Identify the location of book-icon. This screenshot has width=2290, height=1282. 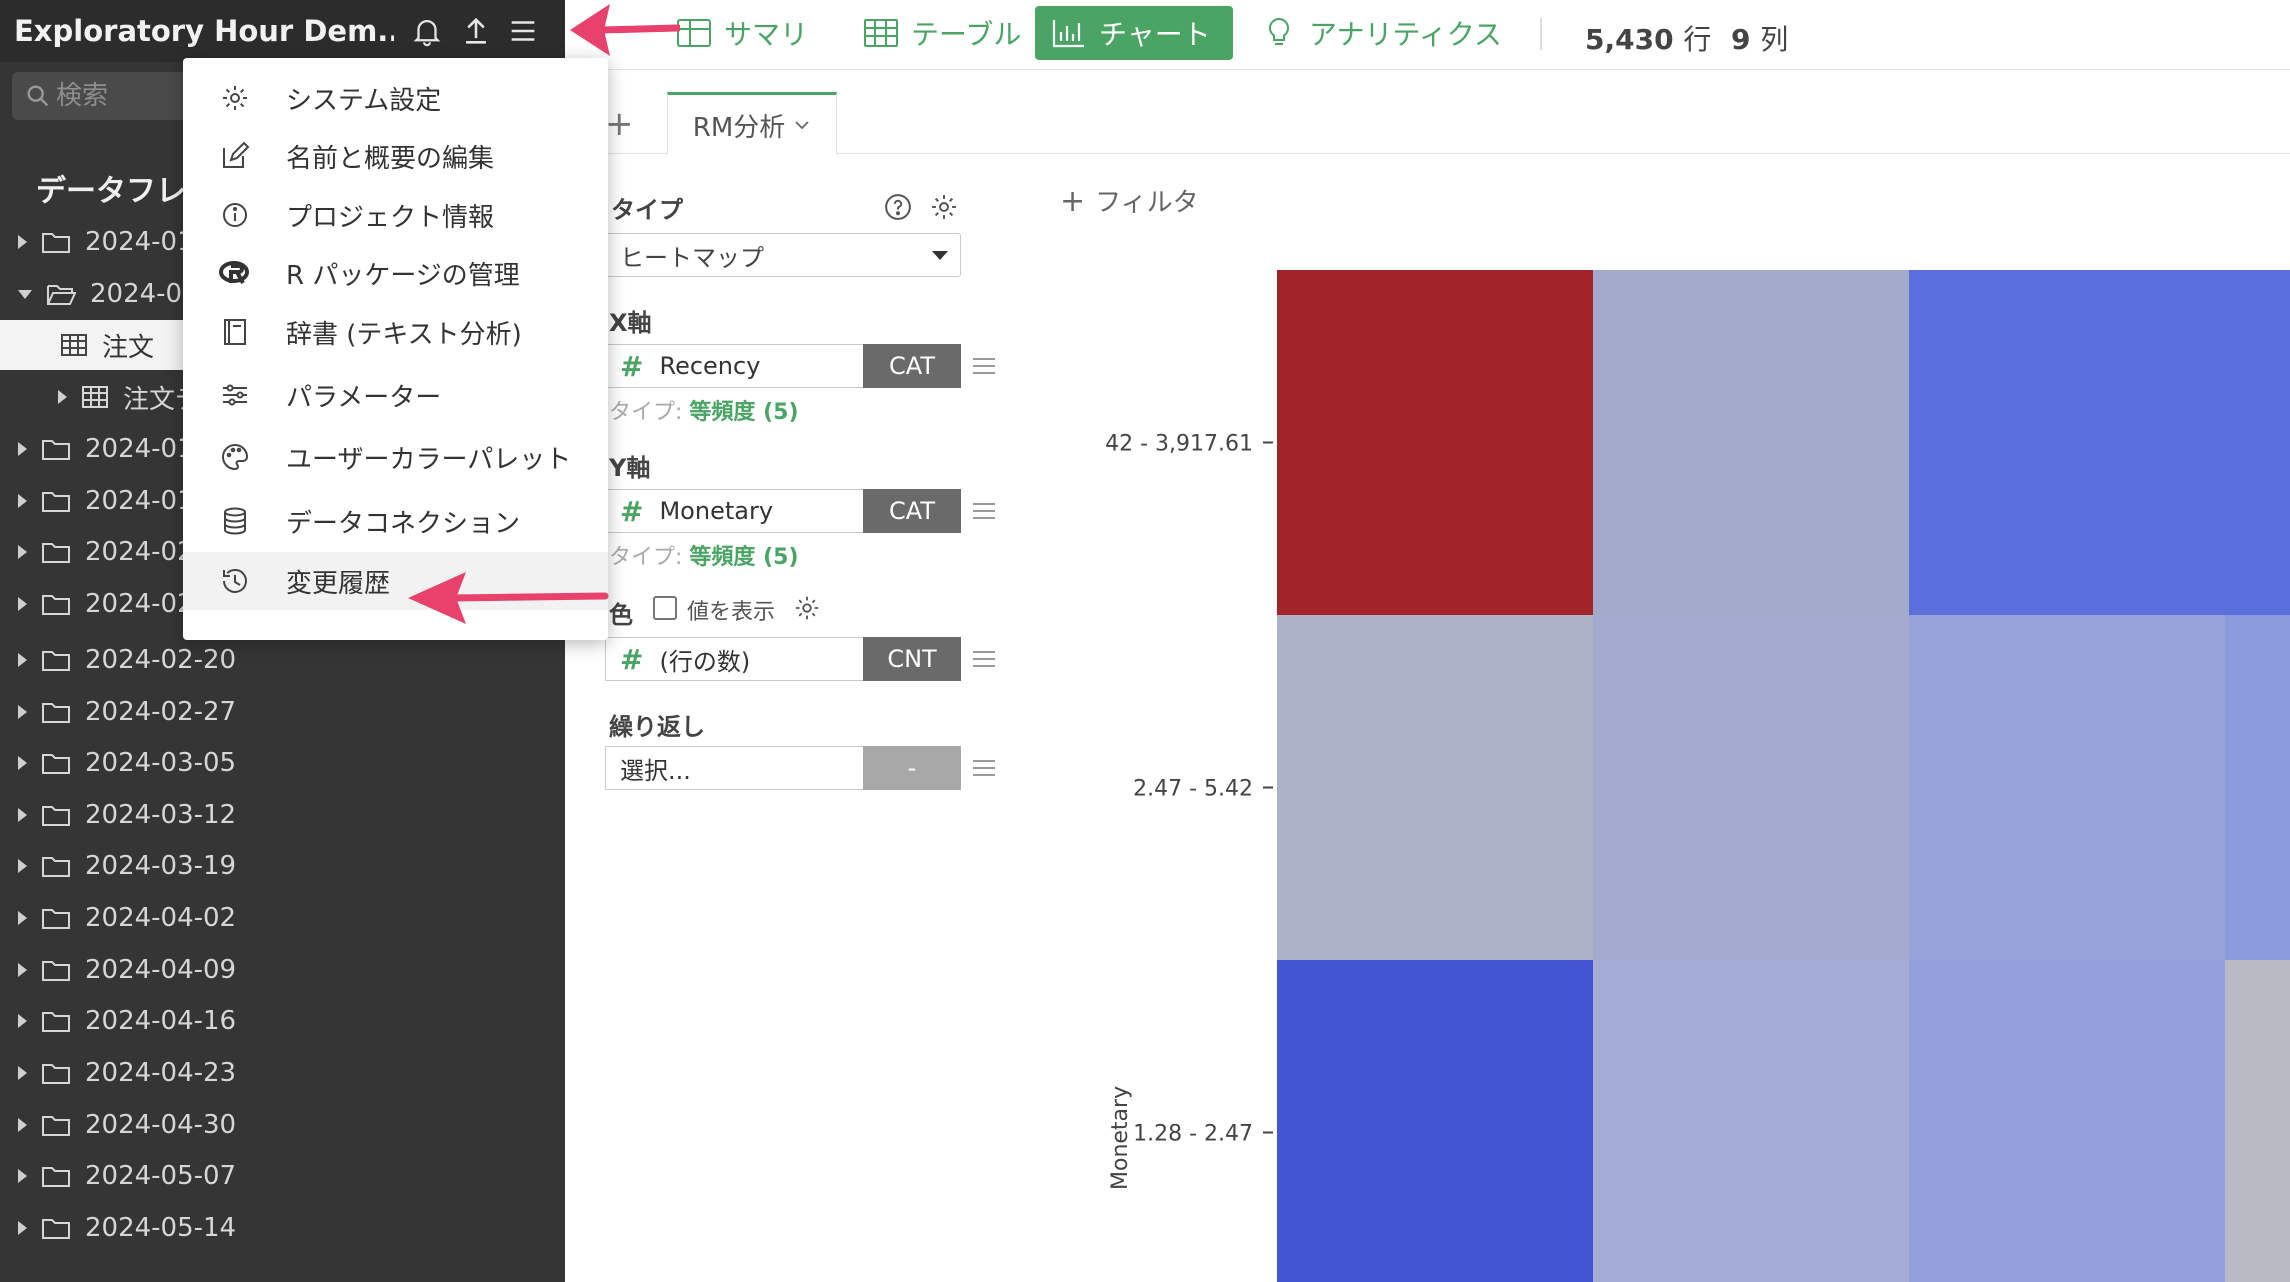
(235, 332).